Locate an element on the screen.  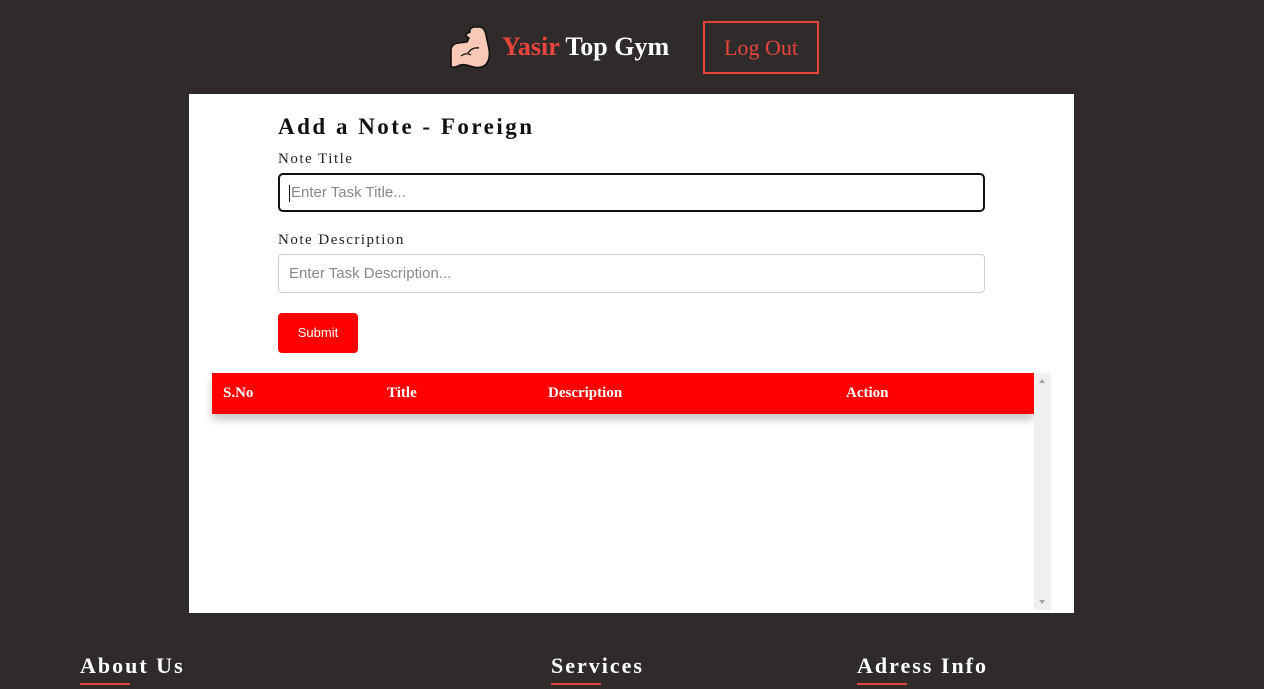
form-title: Add a Note - Foreign is located at coordinates (406, 126).